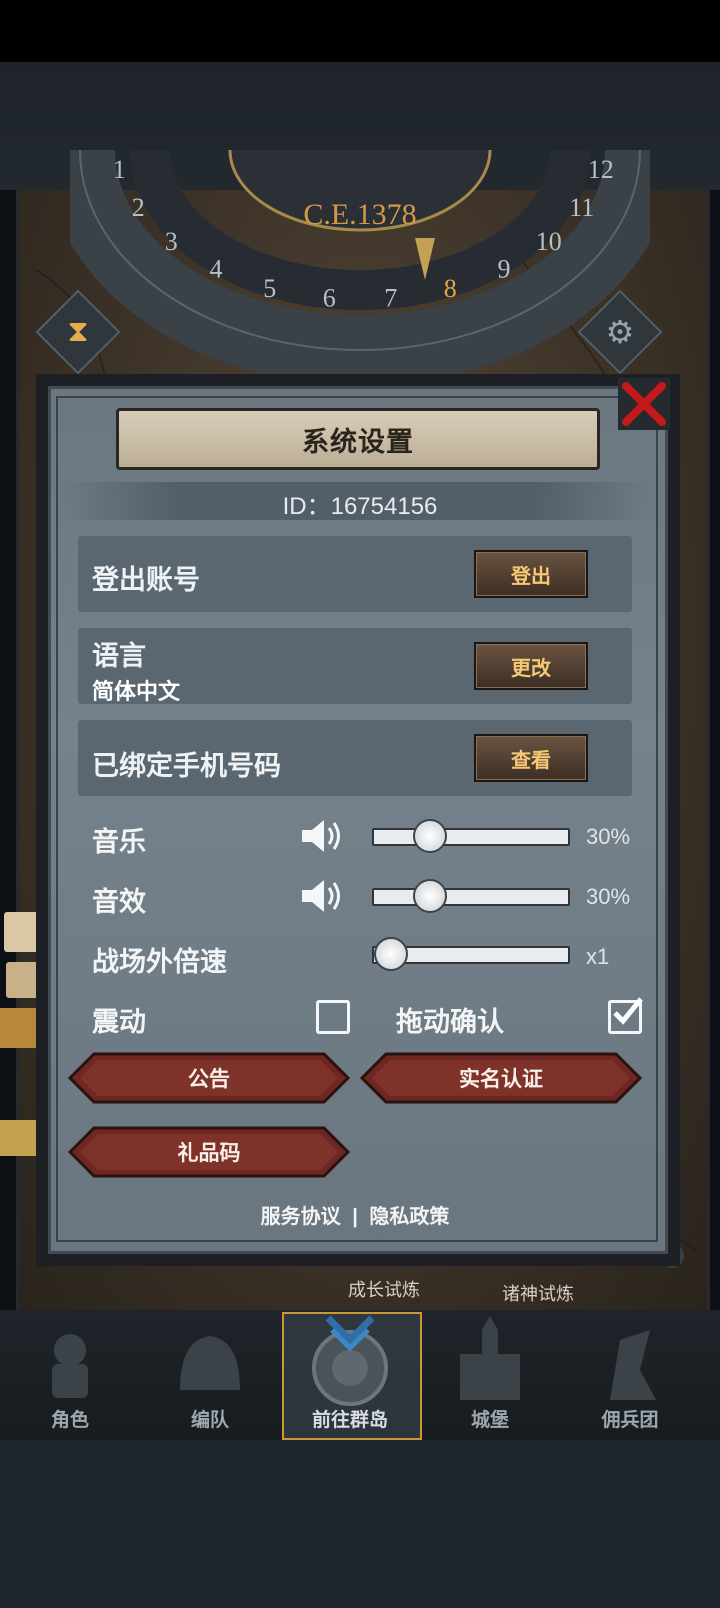  I want to click on nav-item-character: 角色, so click(70, 1375).